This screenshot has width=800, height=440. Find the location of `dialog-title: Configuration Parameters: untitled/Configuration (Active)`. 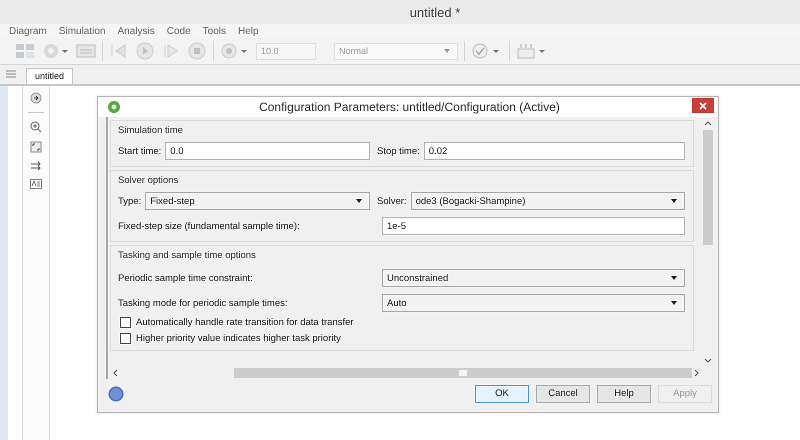

dialog-title: Configuration Parameters: untitled/Configuration (Active) is located at coordinates (409, 107).